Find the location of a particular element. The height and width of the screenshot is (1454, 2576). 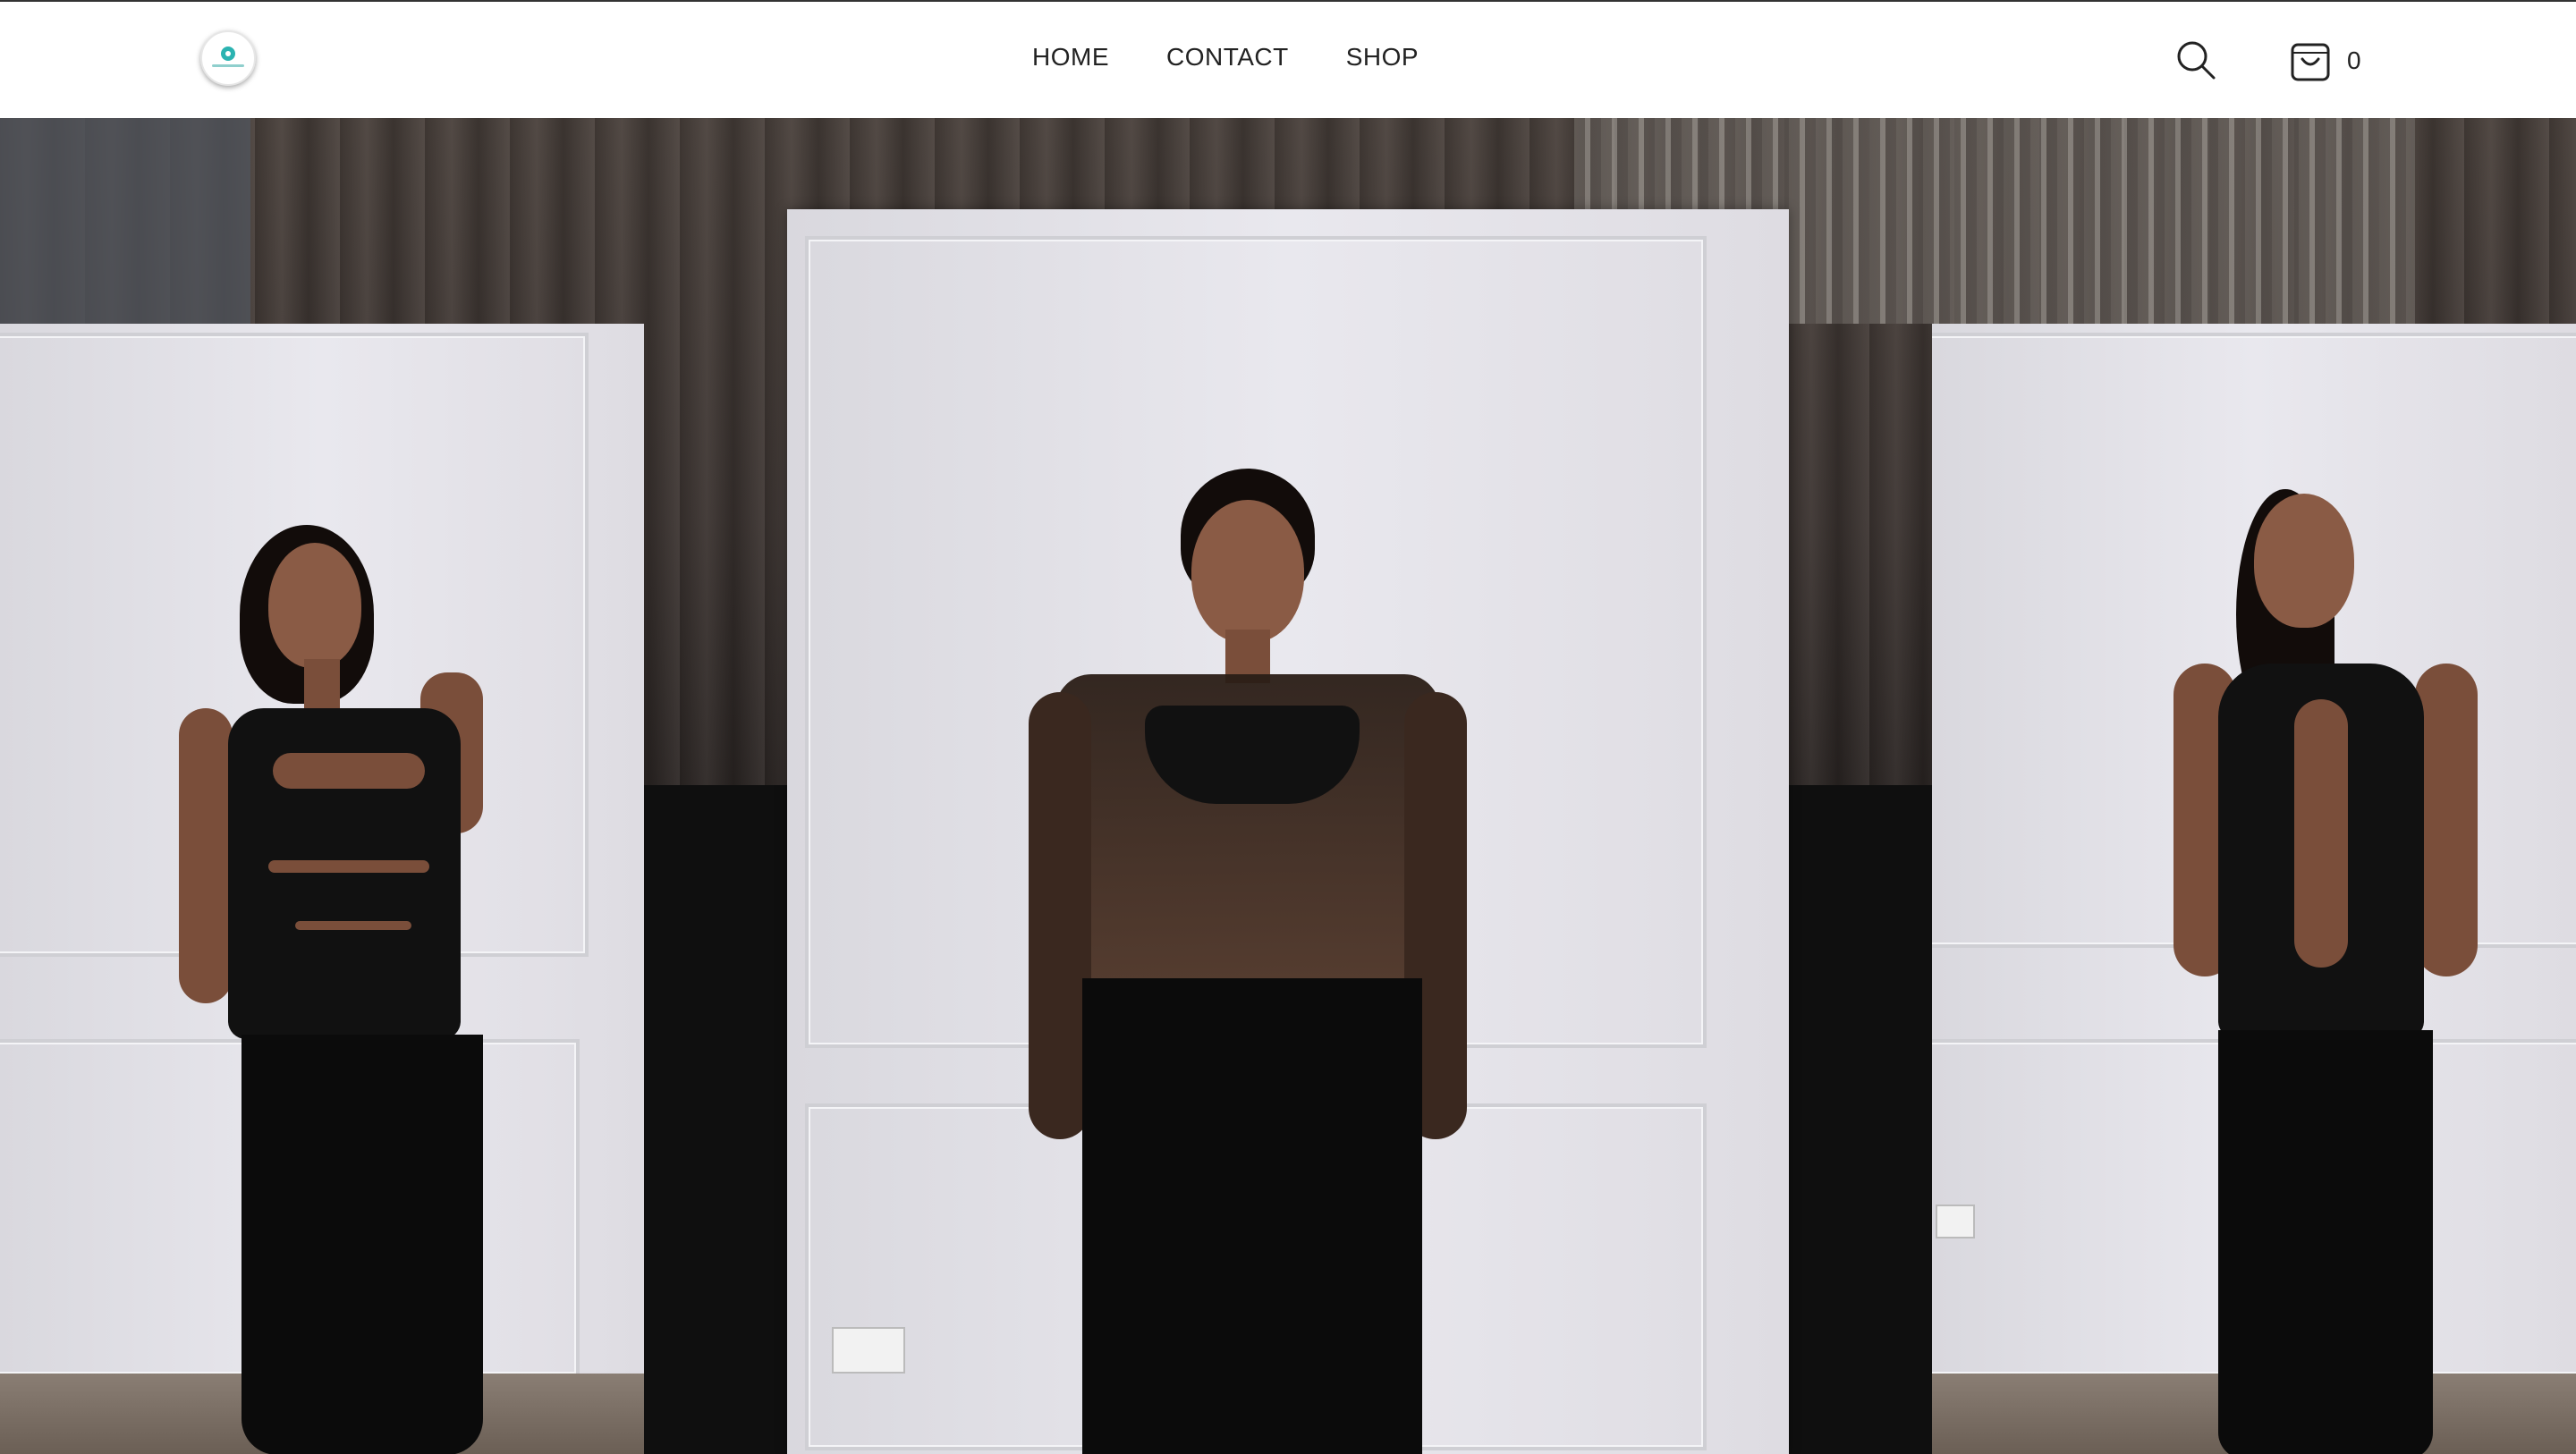

search-icon is located at coordinates (2195, 59).